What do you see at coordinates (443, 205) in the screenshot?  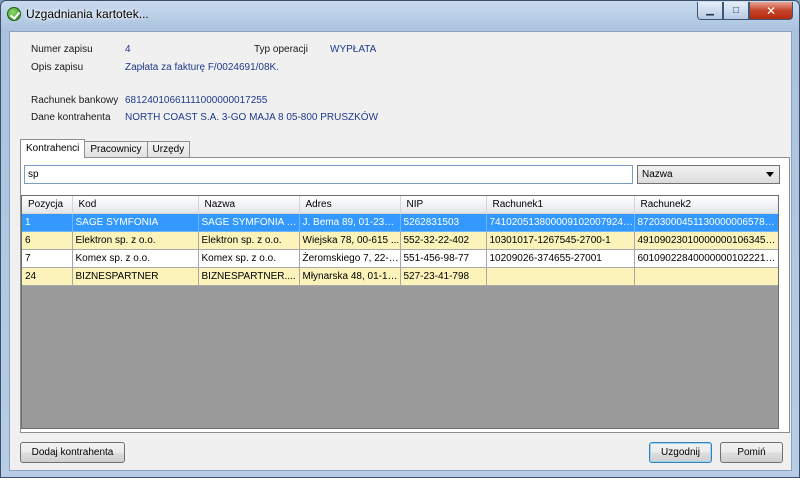 I see `column-header-nip: NIP` at bounding box center [443, 205].